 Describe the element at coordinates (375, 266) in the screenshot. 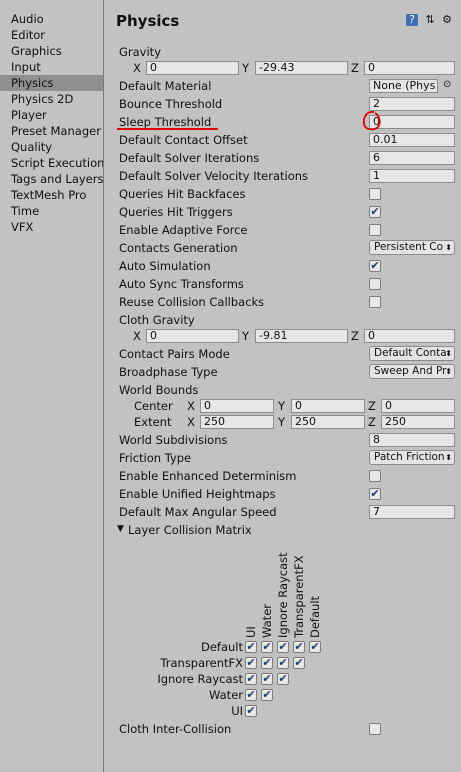

I see `auto-simulation-checkbox: ✔` at that location.